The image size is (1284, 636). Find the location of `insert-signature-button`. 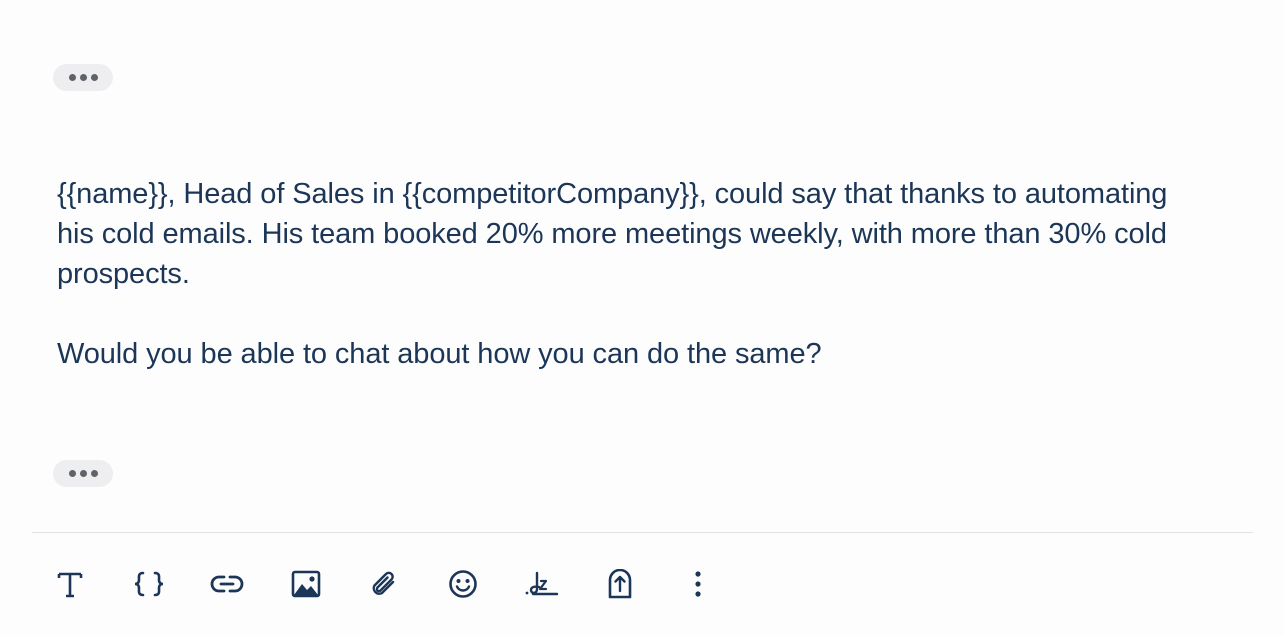

insert-signature-button is located at coordinates (541, 584).